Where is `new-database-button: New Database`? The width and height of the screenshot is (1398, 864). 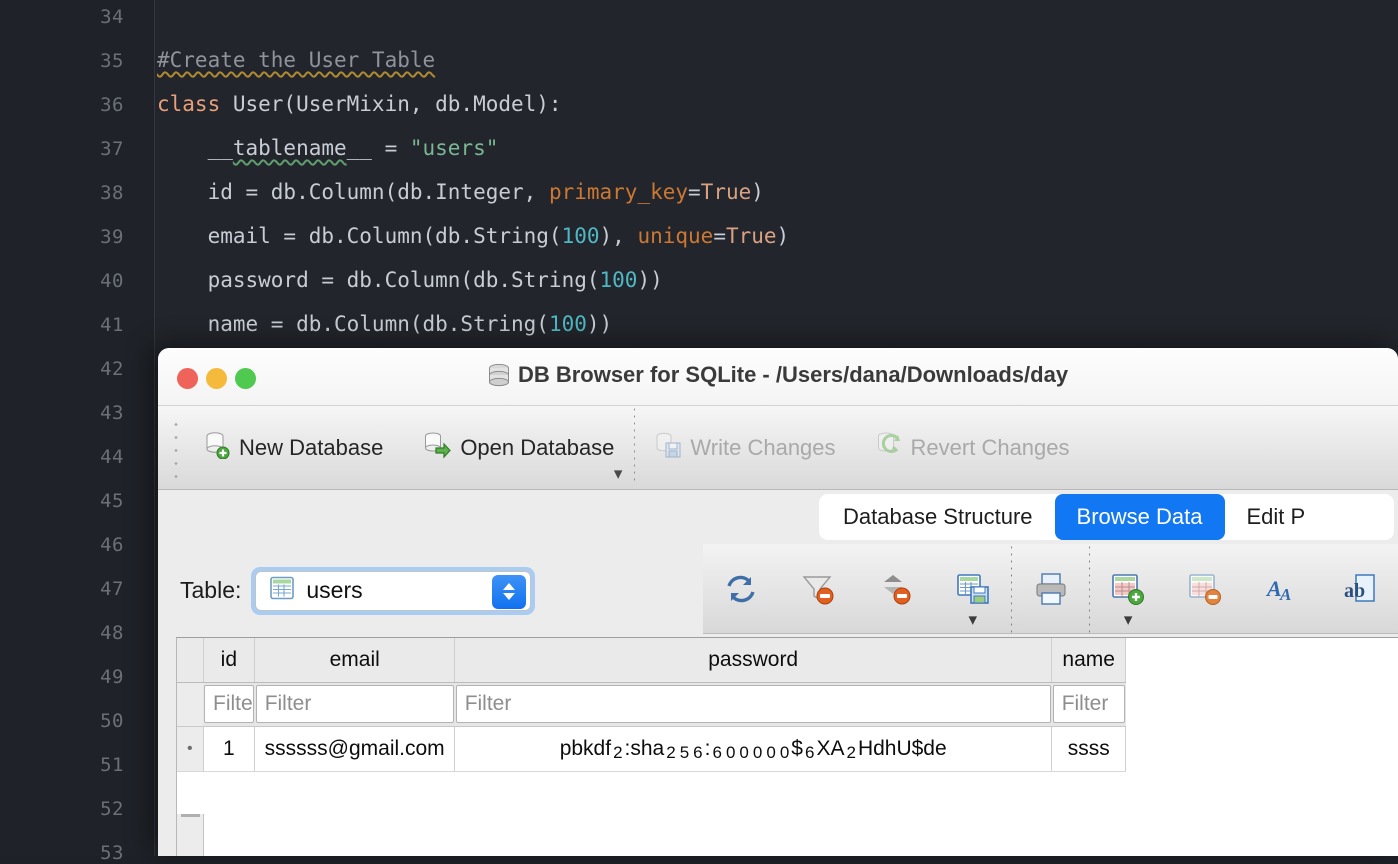 new-database-button: New Database is located at coordinates (293, 448).